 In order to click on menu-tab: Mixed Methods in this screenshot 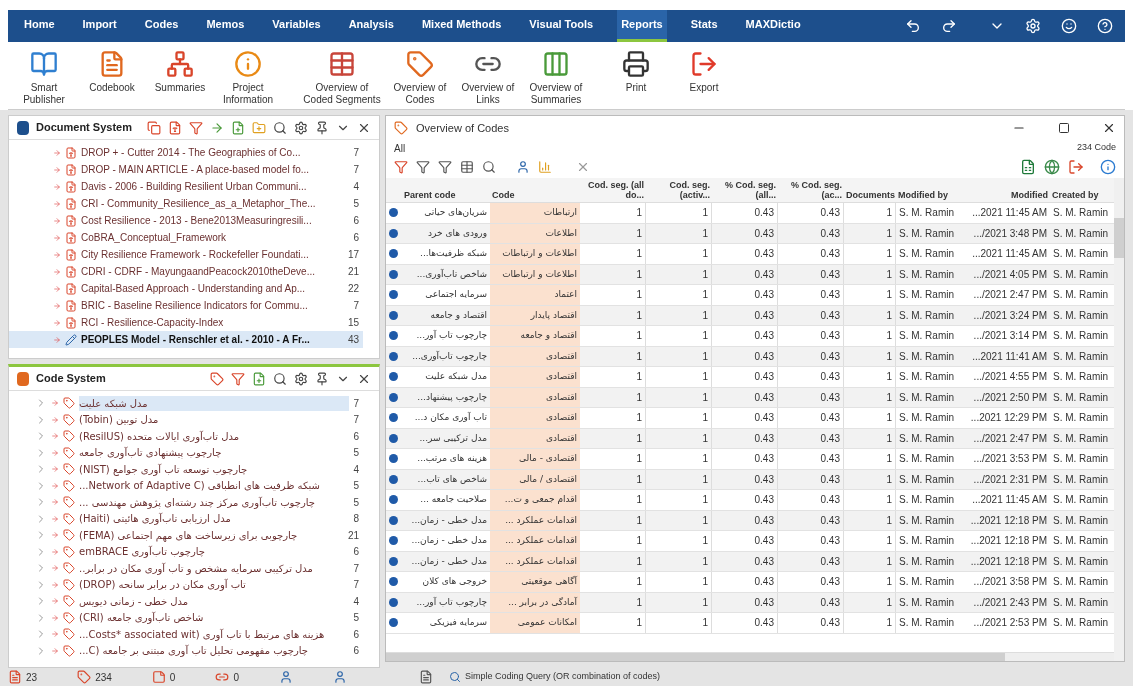, I will do `click(461, 26)`.